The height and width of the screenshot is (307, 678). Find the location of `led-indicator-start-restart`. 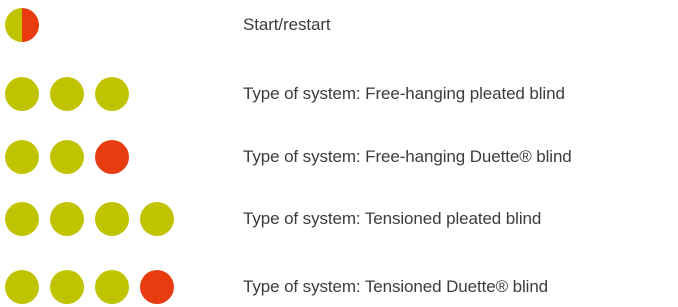

led-indicator-start-restart is located at coordinates (105, 24).